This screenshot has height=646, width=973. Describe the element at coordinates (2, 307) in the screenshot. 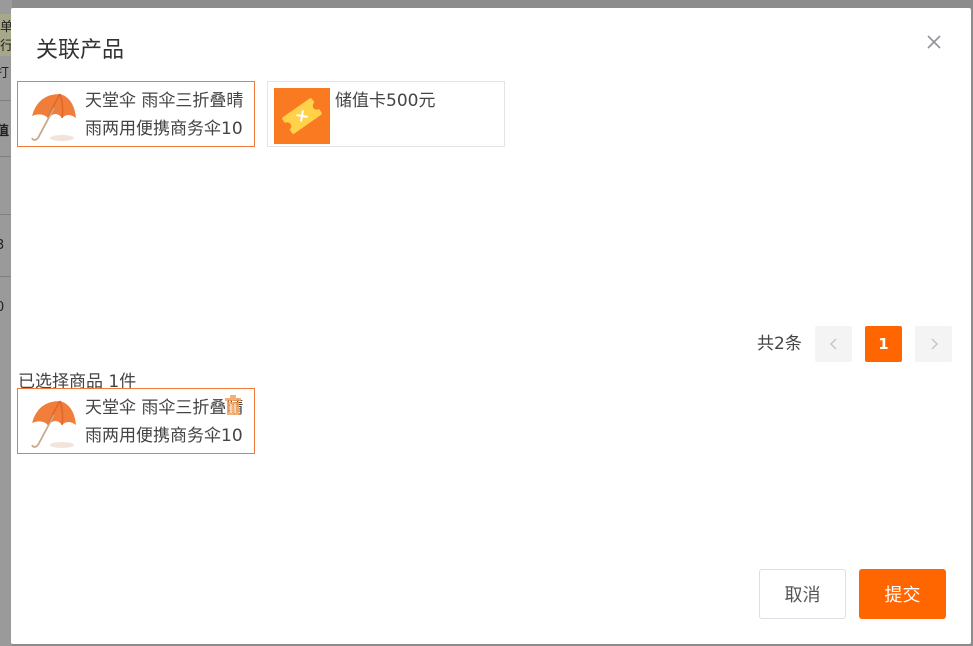

I see `background-fragment: 0` at that location.